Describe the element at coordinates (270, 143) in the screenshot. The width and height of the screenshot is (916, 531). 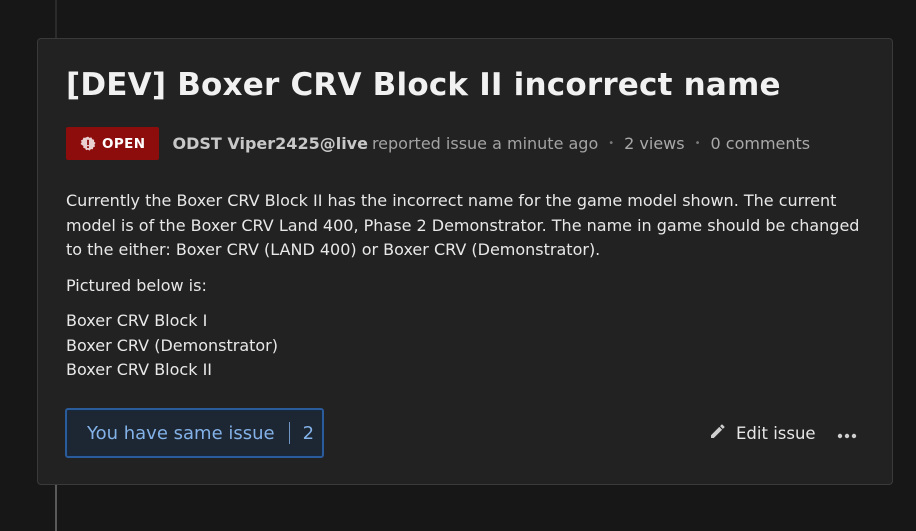
I see `author-link: ODST Viper2425@live` at that location.